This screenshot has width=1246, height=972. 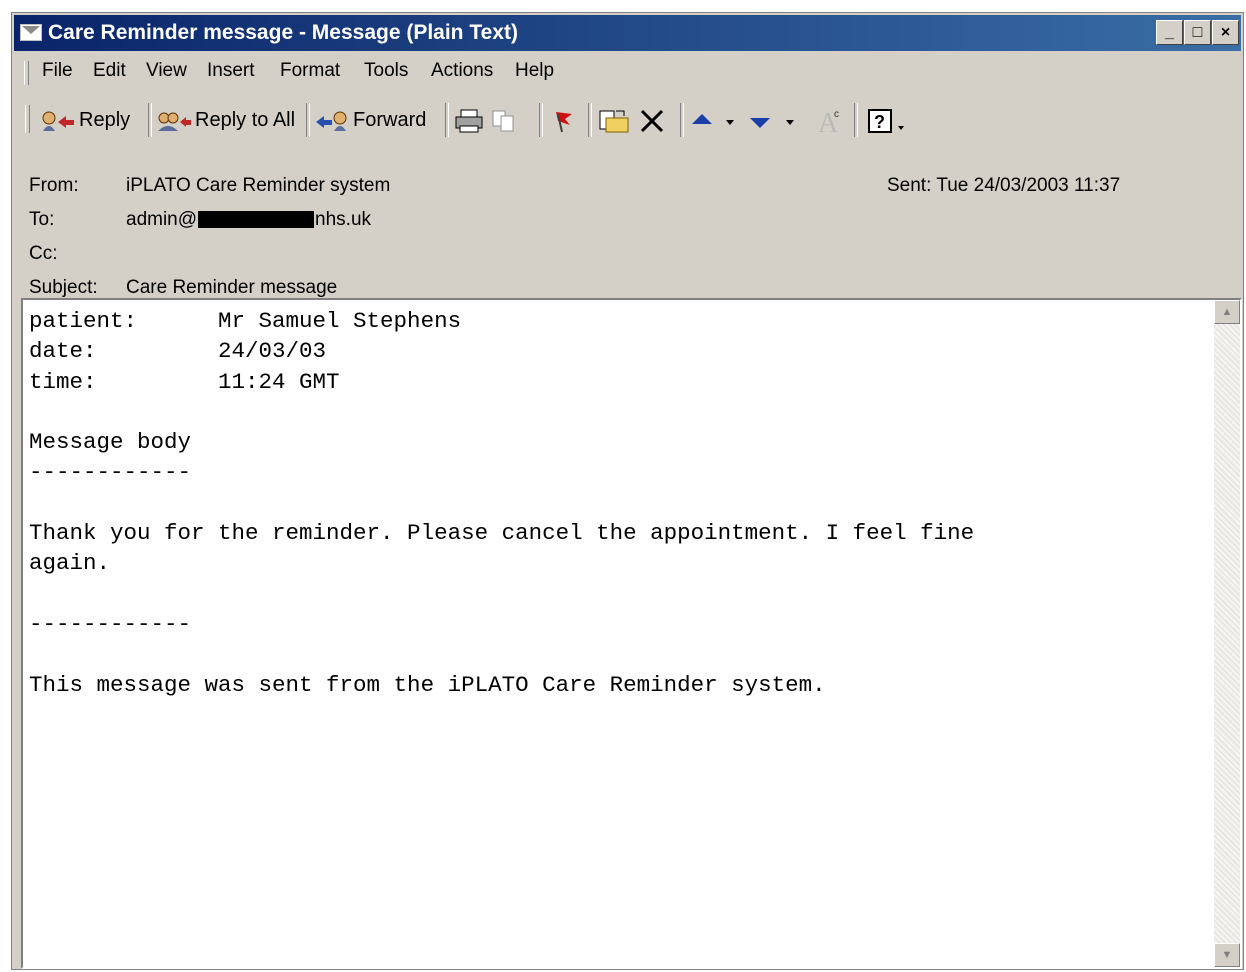 What do you see at coordinates (713, 119) in the screenshot?
I see `previous-item-icon` at bounding box center [713, 119].